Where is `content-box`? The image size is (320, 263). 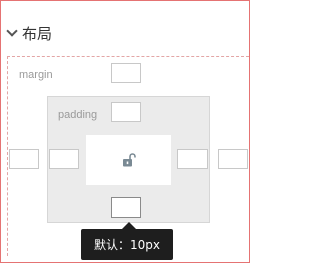
content-box is located at coordinates (128, 160).